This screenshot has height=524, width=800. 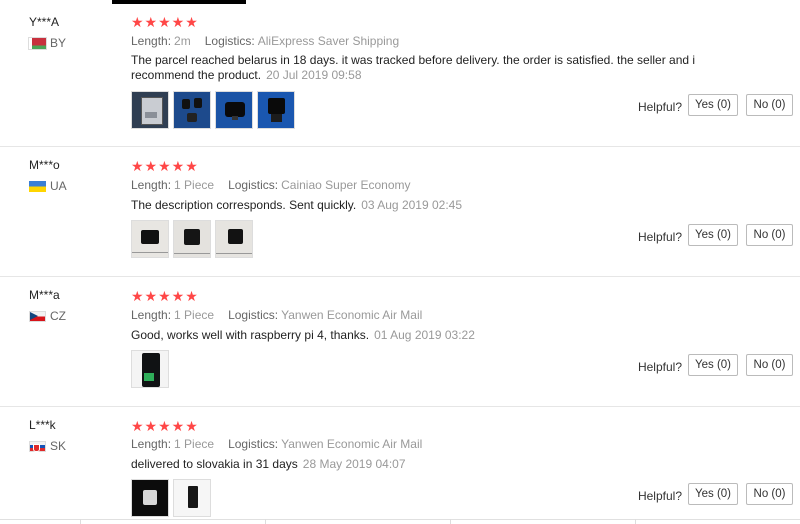 I want to click on flag-cz-icon, so click(x=37, y=316).